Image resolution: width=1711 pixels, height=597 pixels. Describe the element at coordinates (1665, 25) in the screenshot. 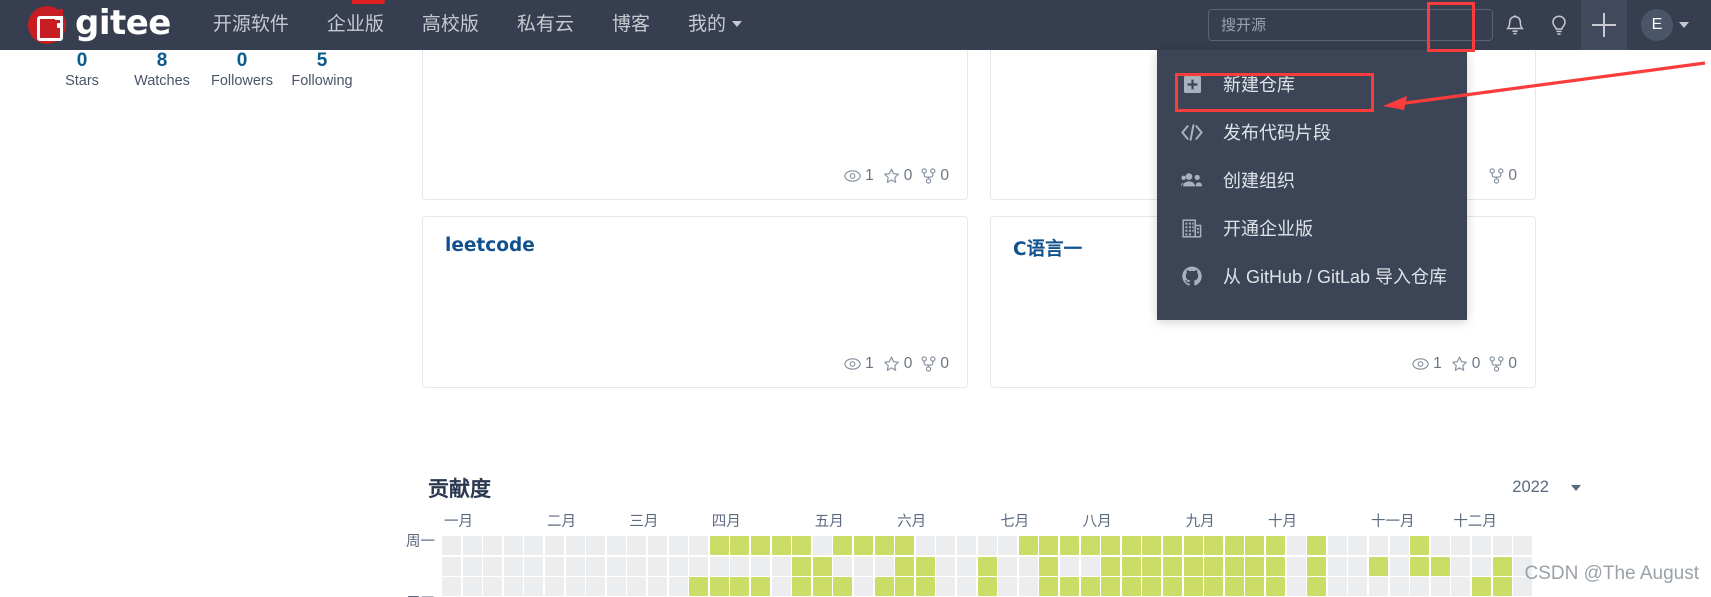

I see `user-menu: E` at that location.